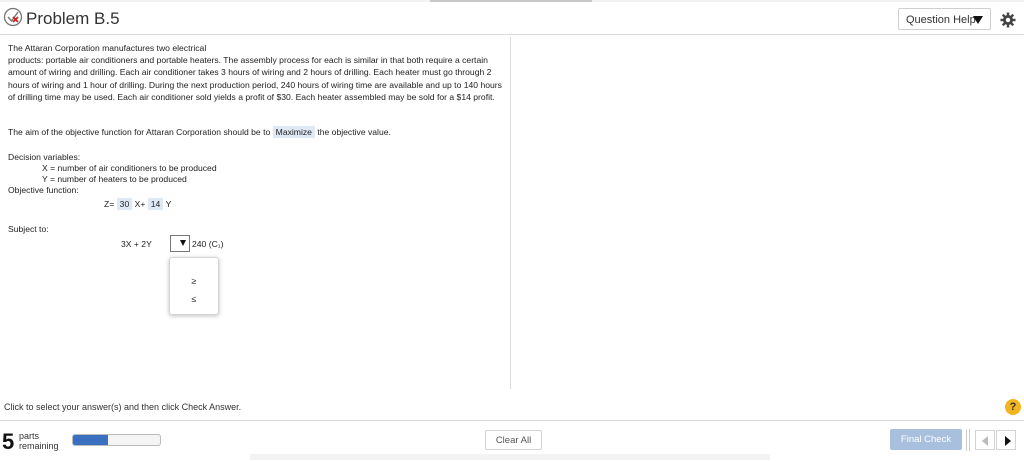 This screenshot has height=461, width=1024. I want to click on constraint-rhs-line: 240 (C₁), so click(208, 244).